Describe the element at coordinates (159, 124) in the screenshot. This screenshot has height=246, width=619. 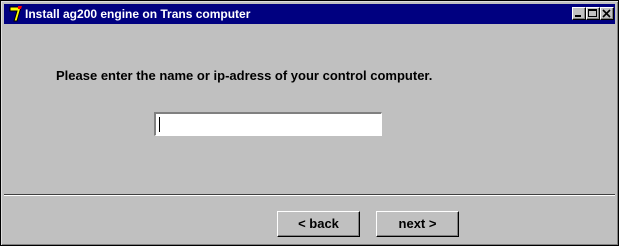
I see `text-caret` at that location.